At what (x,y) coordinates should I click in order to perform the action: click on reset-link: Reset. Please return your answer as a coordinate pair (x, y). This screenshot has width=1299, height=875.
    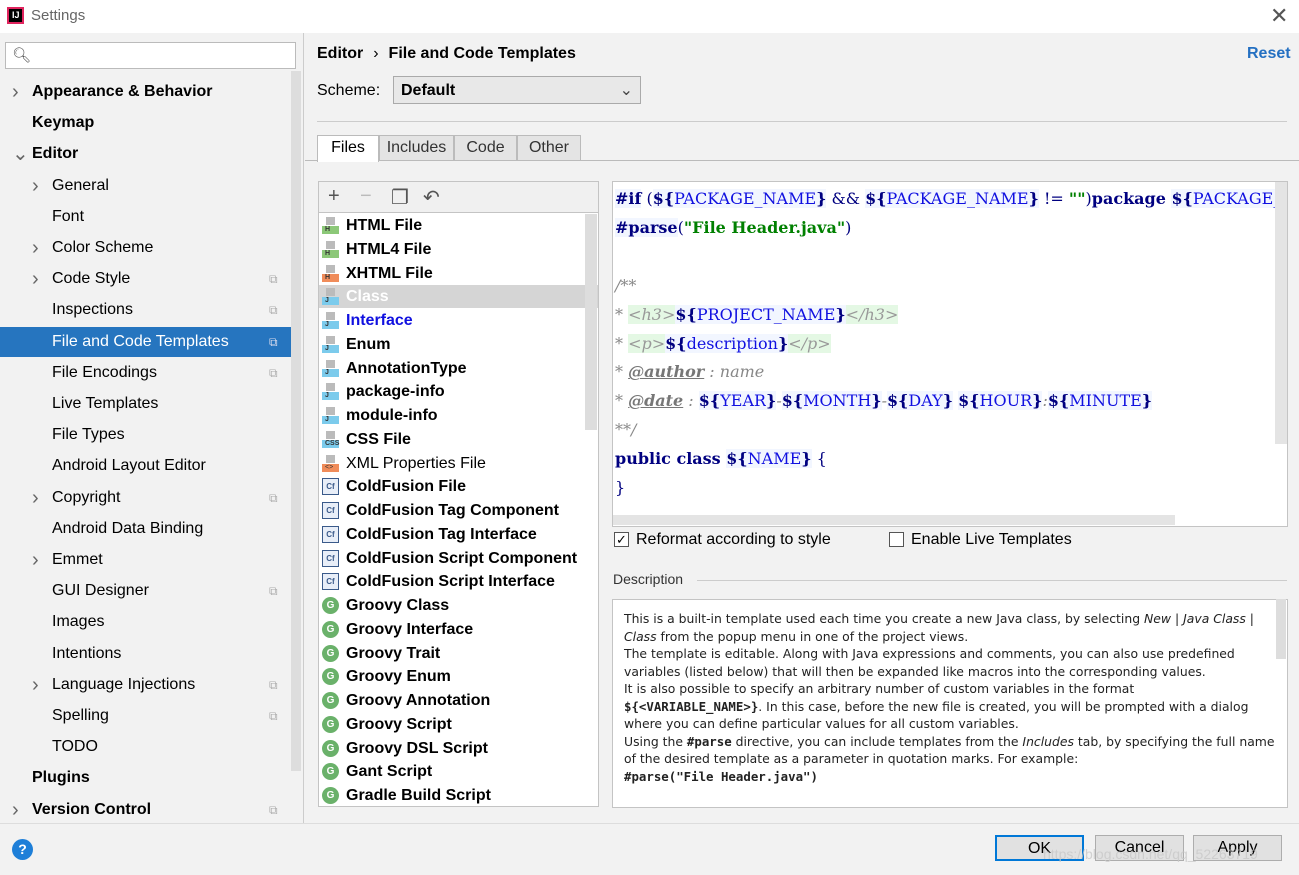
    Looking at the image, I should click on (1269, 54).